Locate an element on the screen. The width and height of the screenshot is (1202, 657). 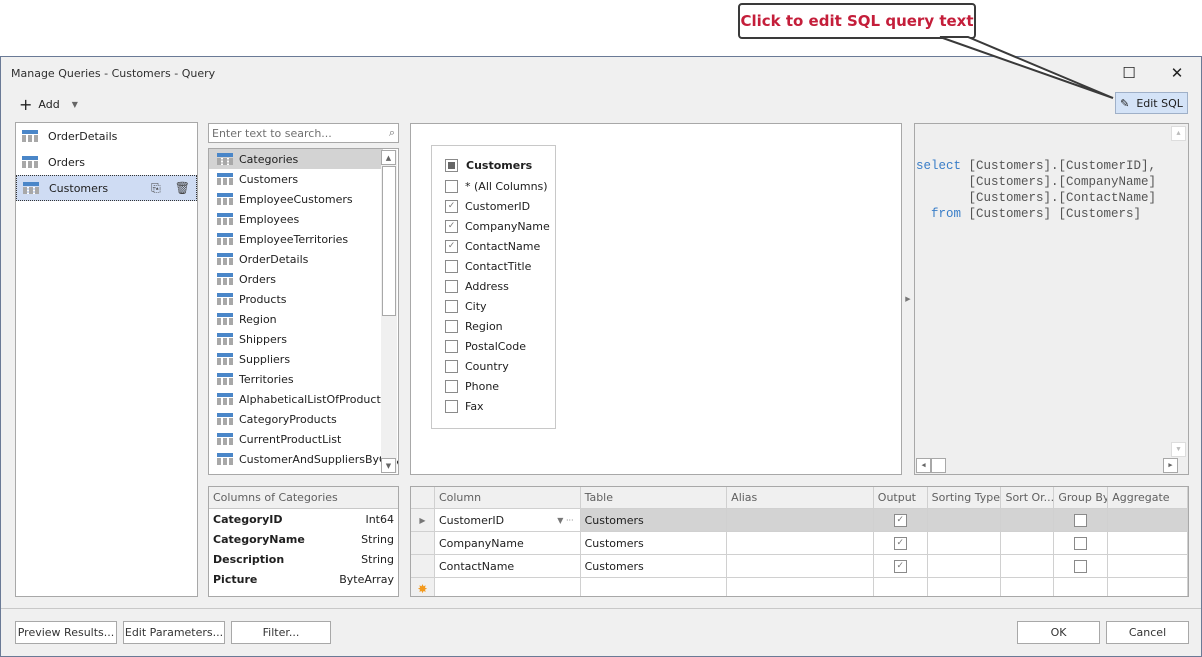
edit-sql-button: ✎ Edit SQL is located at coordinates (1151, 103).